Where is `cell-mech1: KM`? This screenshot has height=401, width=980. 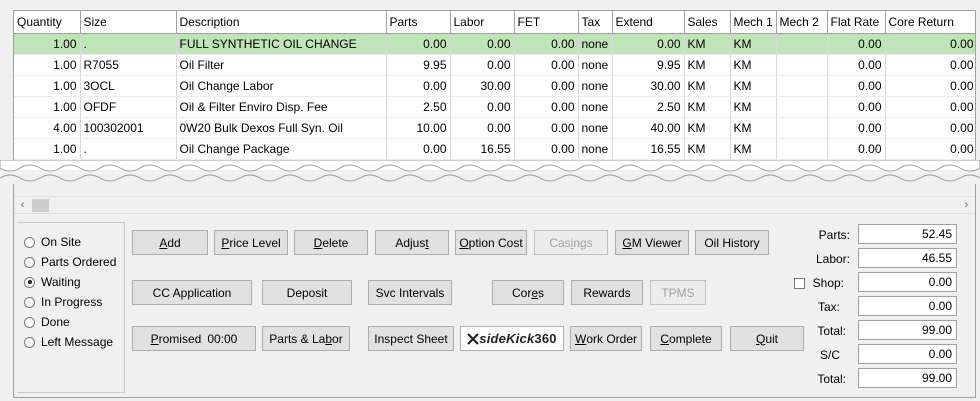
cell-mech1: KM is located at coordinates (753, 65).